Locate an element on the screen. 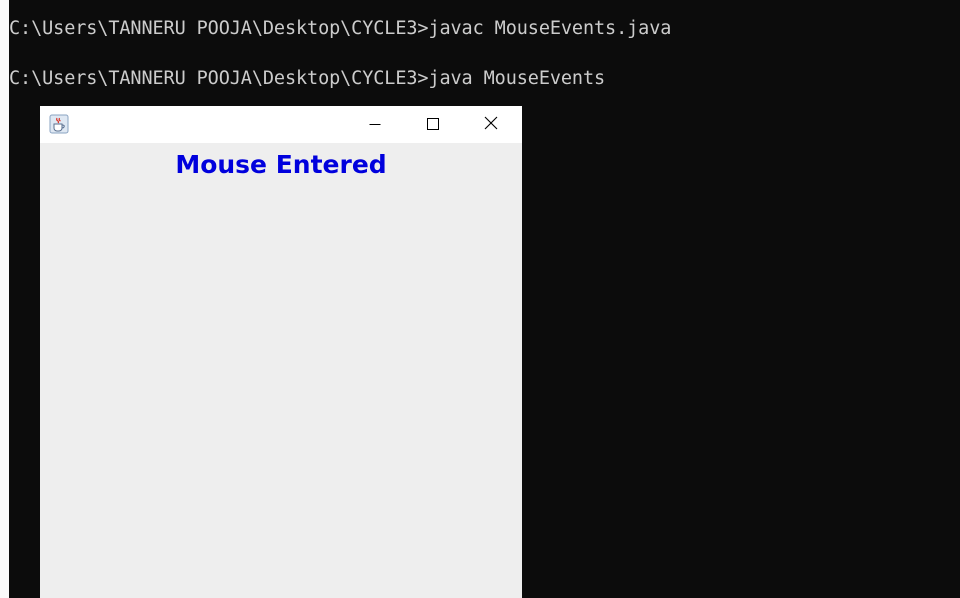 This screenshot has height=598, width=960. maximize-icon is located at coordinates (433, 124).